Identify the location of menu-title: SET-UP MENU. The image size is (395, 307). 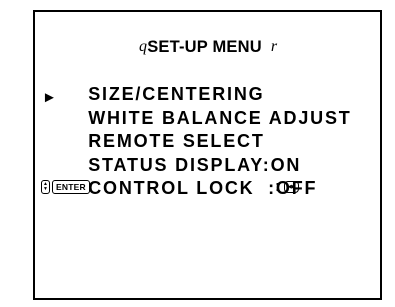
(204, 47).